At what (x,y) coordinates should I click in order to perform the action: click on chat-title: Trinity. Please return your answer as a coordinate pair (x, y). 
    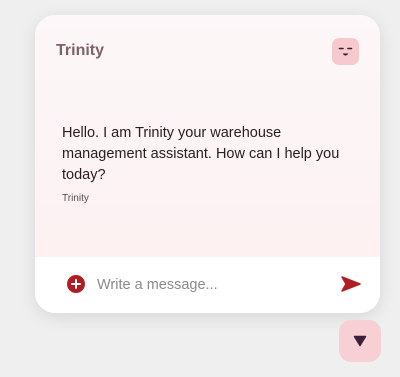
    Looking at the image, I should click on (80, 50).